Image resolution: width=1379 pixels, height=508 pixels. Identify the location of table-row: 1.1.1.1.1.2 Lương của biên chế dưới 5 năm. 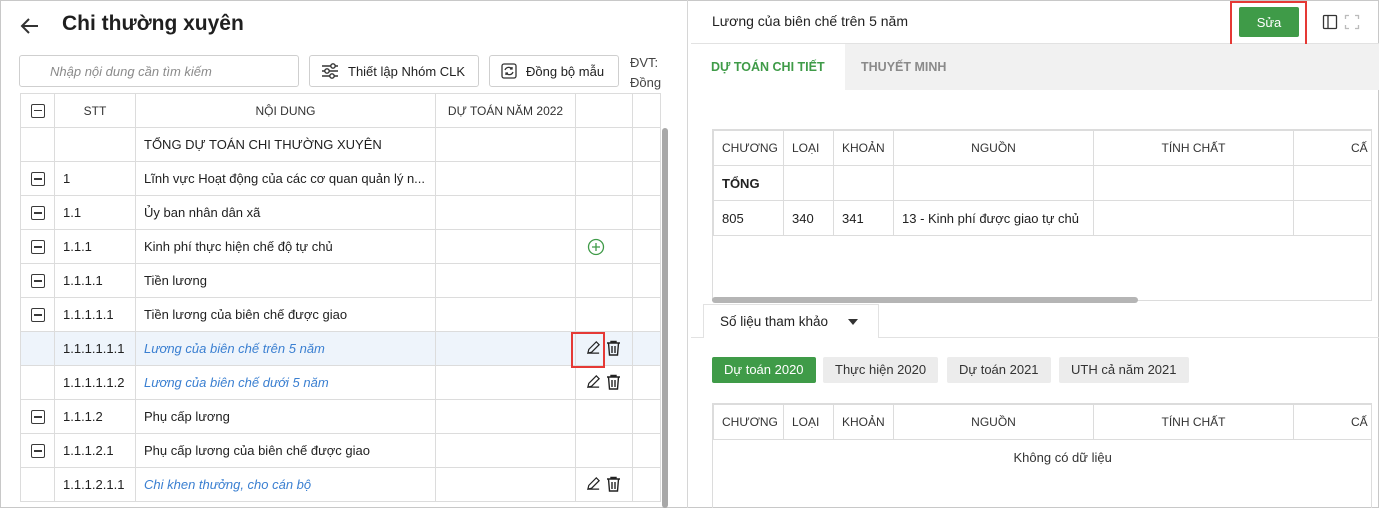
(340, 382).